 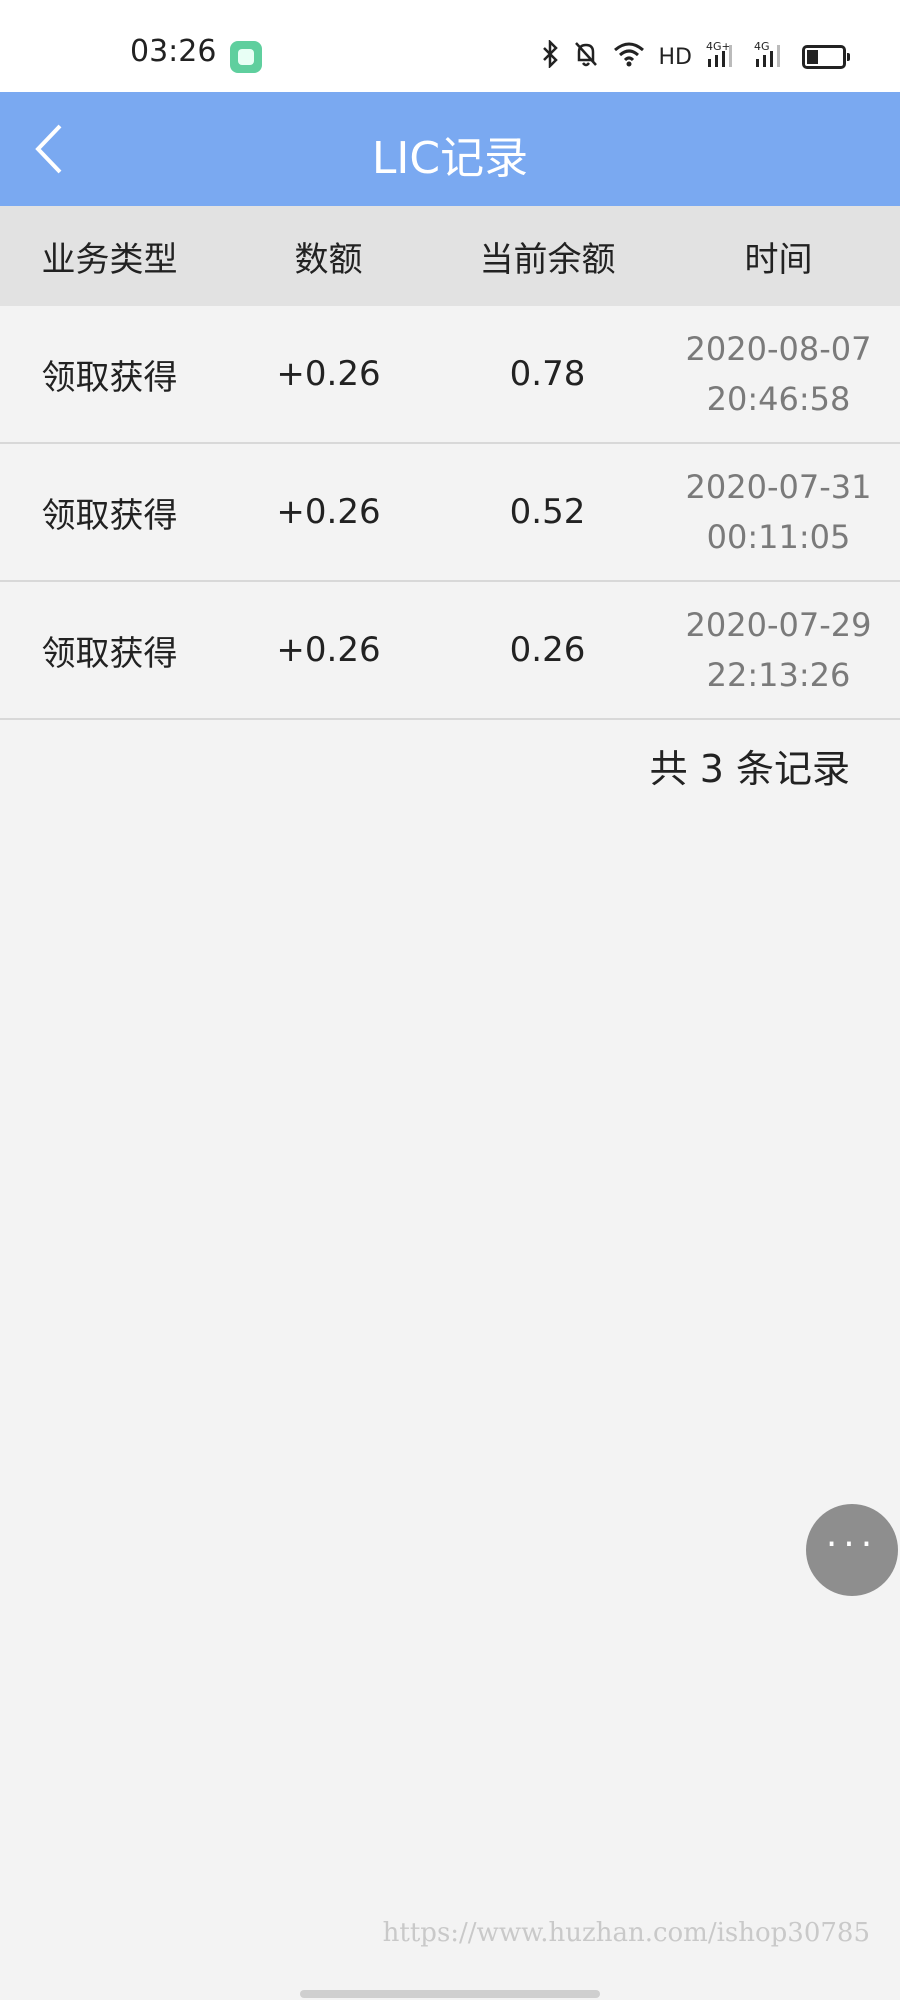 I want to click on battery-icon, so click(x=826, y=57).